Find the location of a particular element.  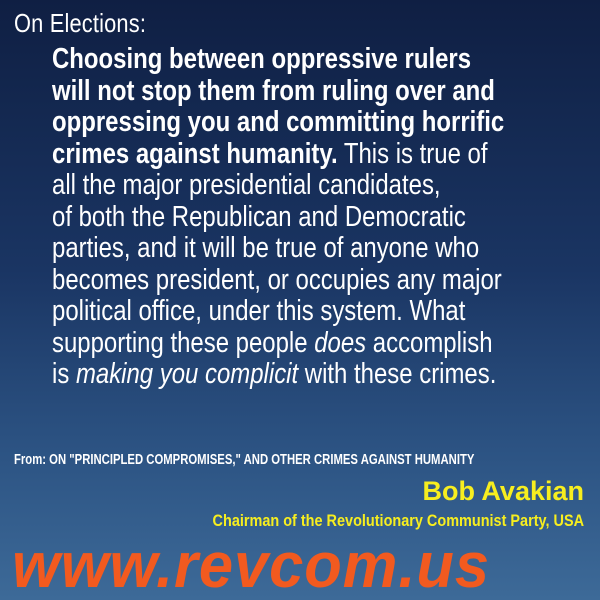

quote-text: with these crimes. is located at coordinates (397, 374).